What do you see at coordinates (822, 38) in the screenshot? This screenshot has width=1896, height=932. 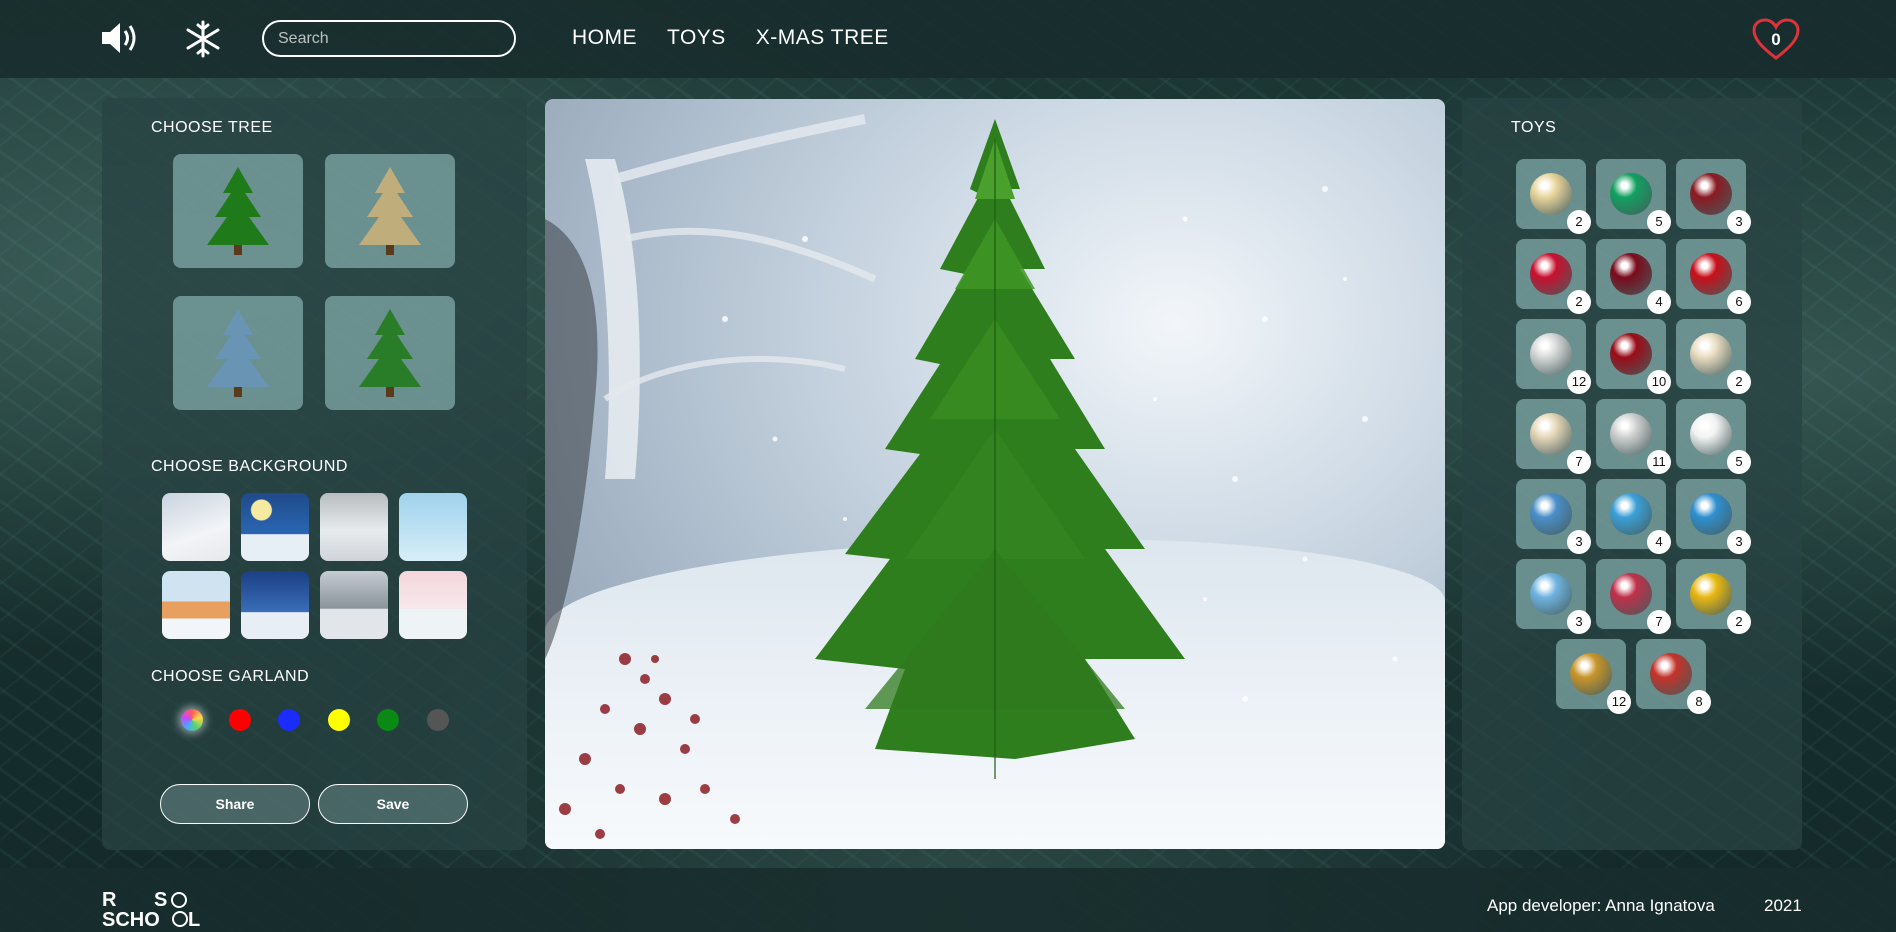 I see `nav-xmas-tree: X-MAS TREE` at bounding box center [822, 38].